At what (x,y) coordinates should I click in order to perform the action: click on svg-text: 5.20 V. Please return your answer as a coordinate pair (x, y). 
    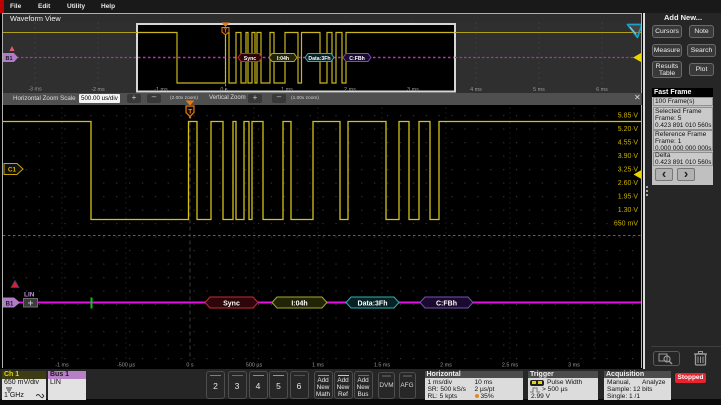
    Looking at the image, I should click on (628, 129).